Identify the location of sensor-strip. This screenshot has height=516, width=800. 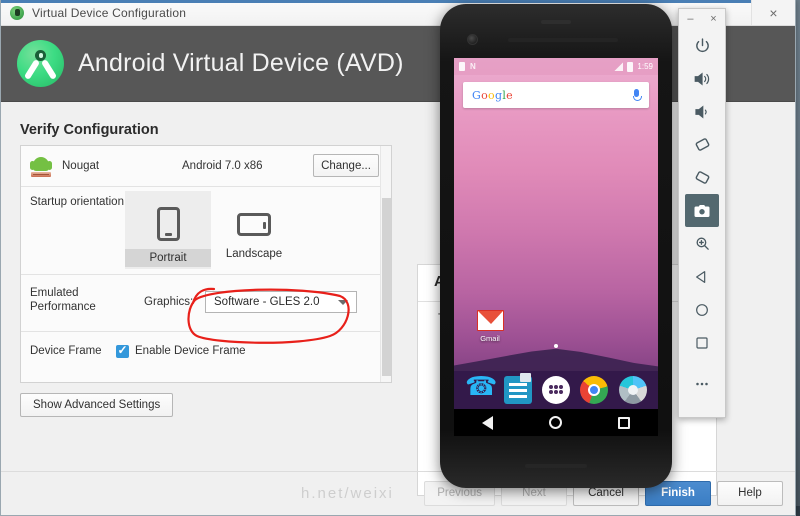
(563, 40).